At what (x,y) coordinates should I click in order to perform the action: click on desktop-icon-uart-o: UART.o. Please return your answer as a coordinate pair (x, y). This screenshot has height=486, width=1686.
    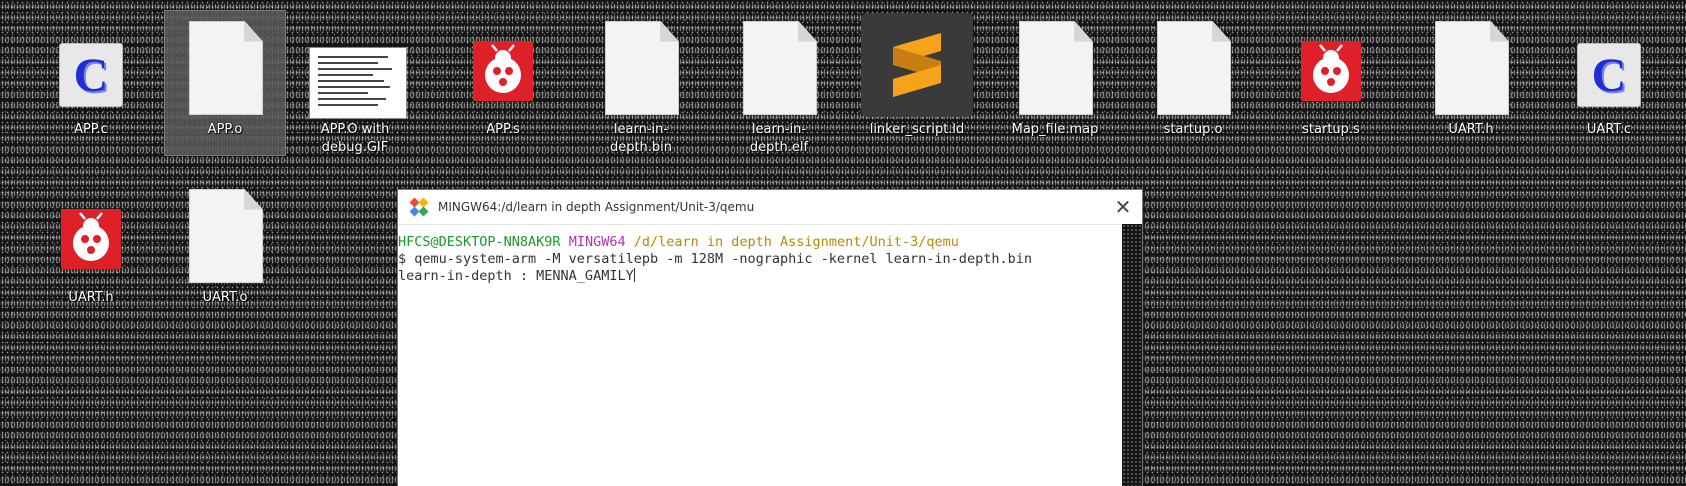
    Looking at the image, I should click on (225, 245).